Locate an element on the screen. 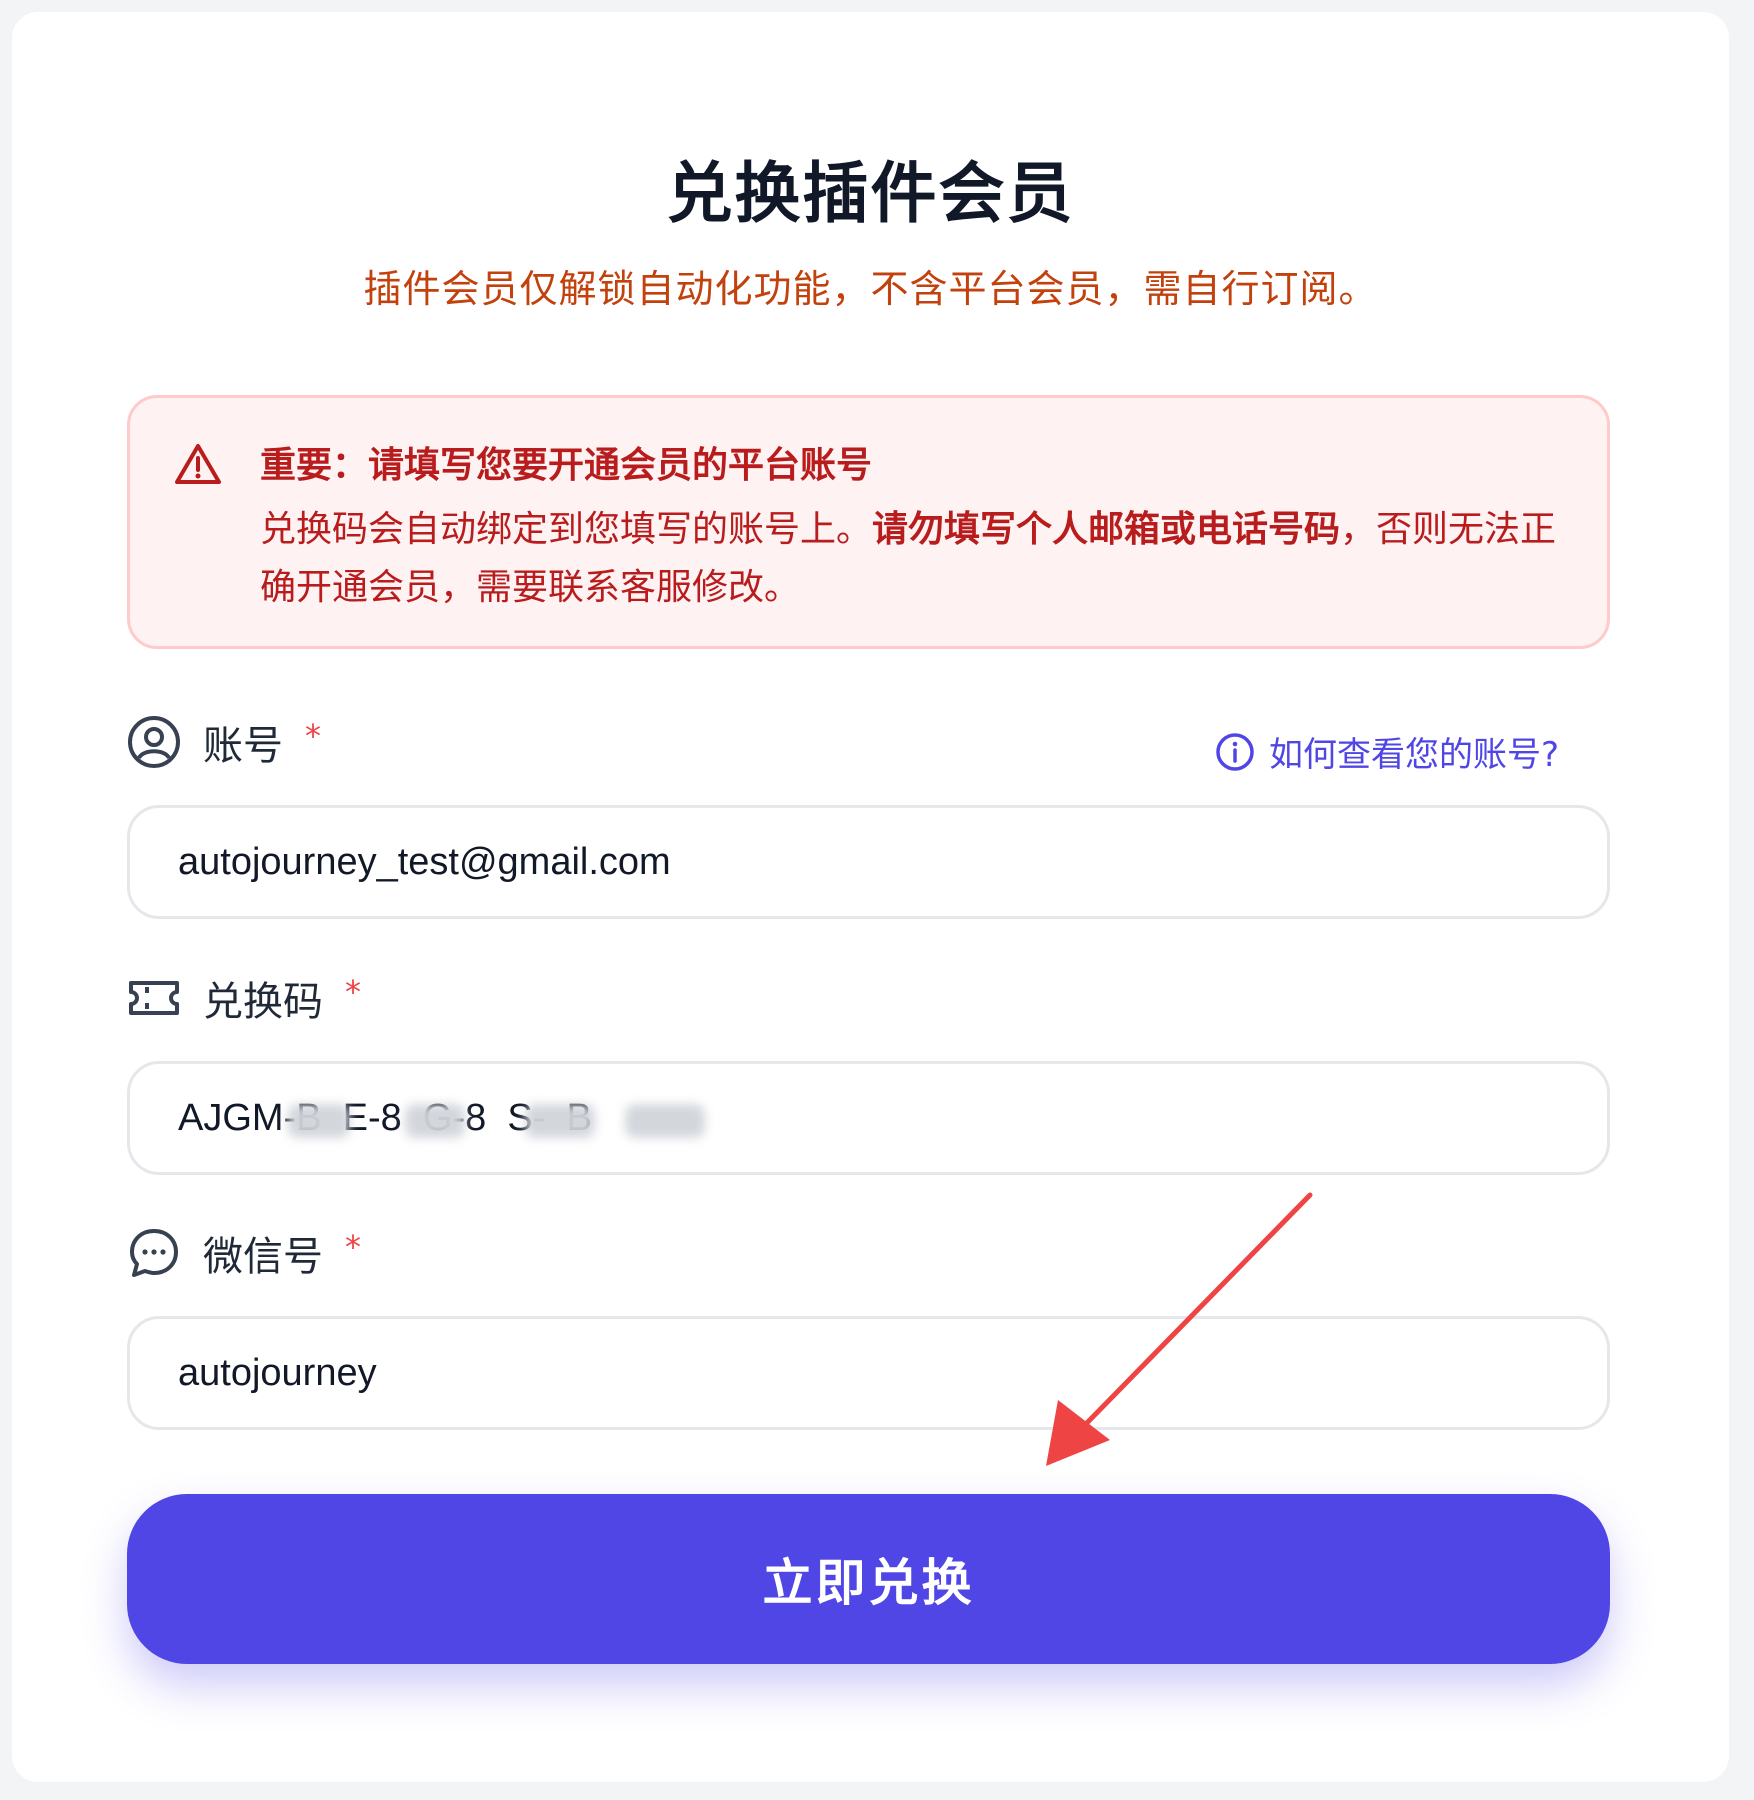 The width and height of the screenshot is (1754, 1800). chat-bubble-icon is located at coordinates (154, 1253).